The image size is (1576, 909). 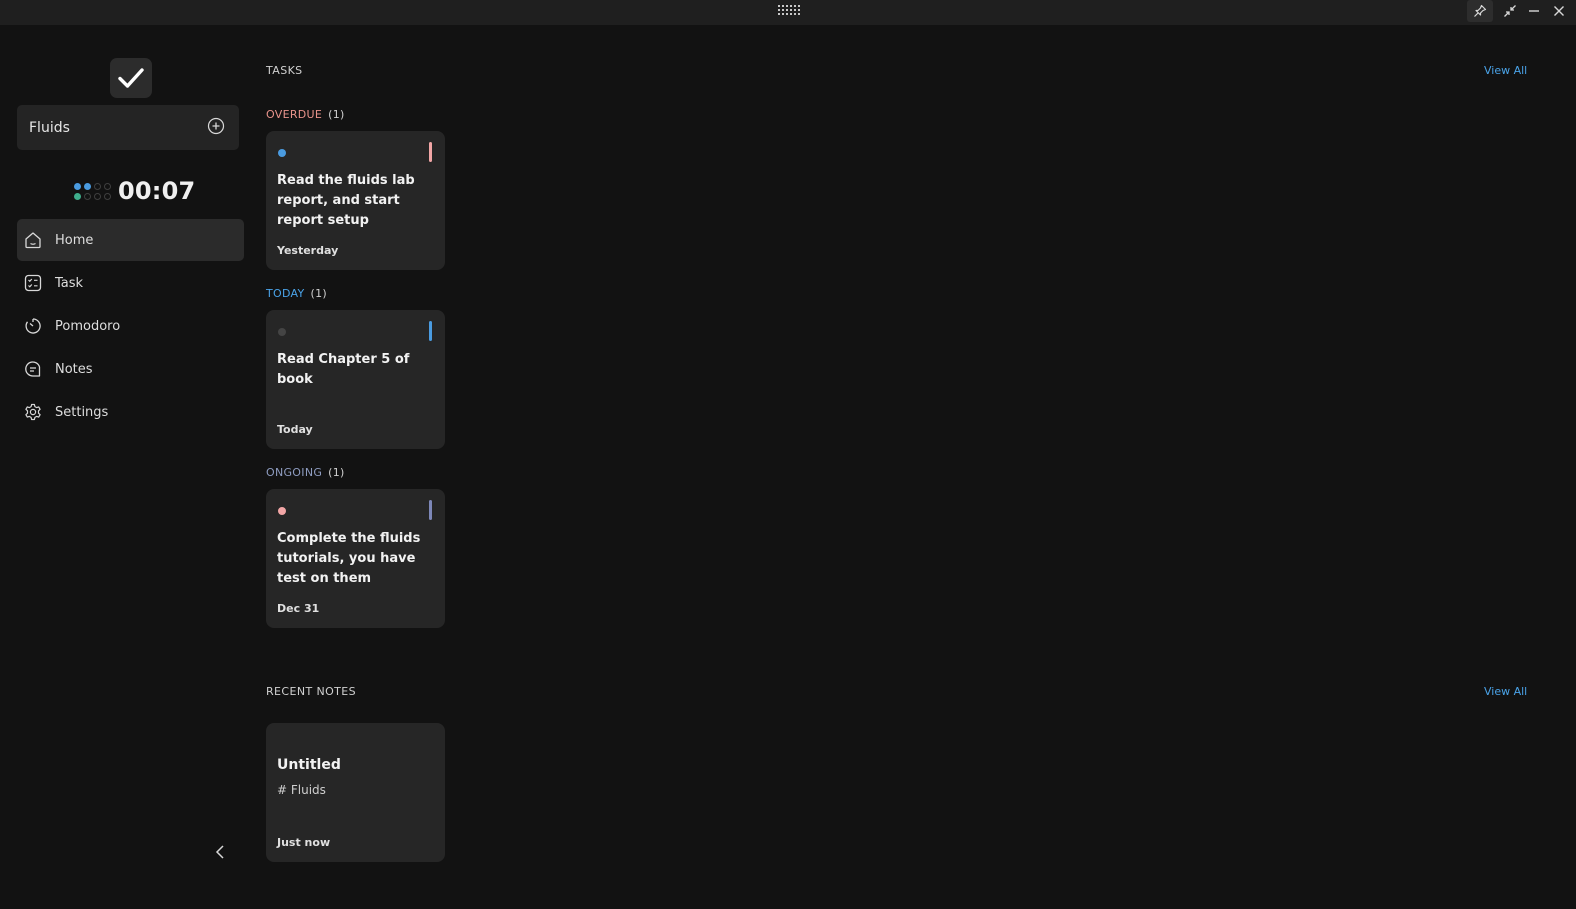 I want to click on collapse-sidebar-button, so click(x=220, y=852).